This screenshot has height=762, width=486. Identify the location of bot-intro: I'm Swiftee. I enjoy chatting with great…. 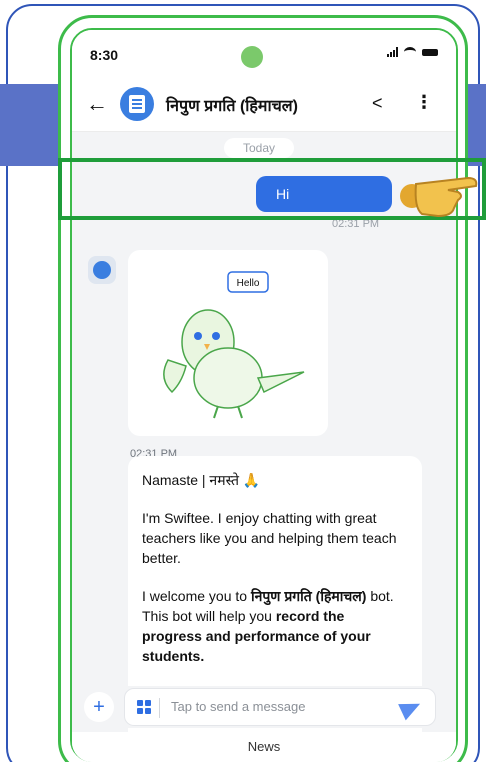
(269, 538).